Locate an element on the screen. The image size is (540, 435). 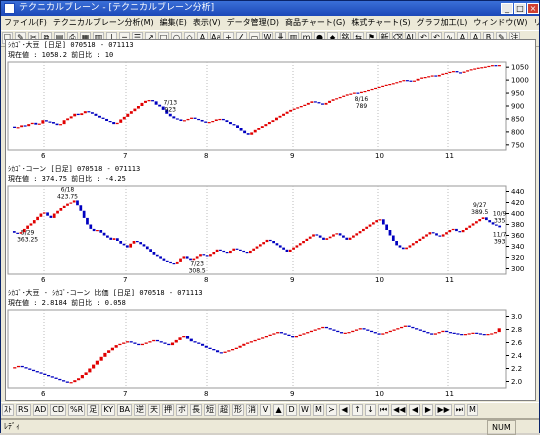
minimize-button: _ is located at coordinates (507, 8).